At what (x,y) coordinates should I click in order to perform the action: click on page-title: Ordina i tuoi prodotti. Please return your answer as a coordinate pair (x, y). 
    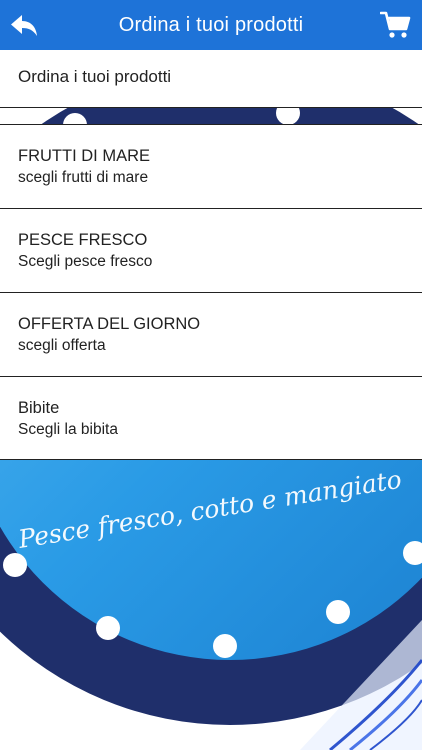
    Looking at the image, I should click on (211, 24).